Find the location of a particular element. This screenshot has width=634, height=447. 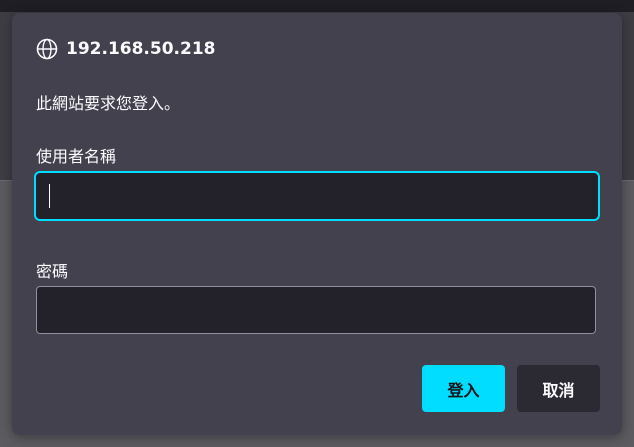

password-label: 密碼 is located at coordinates (52, 271).